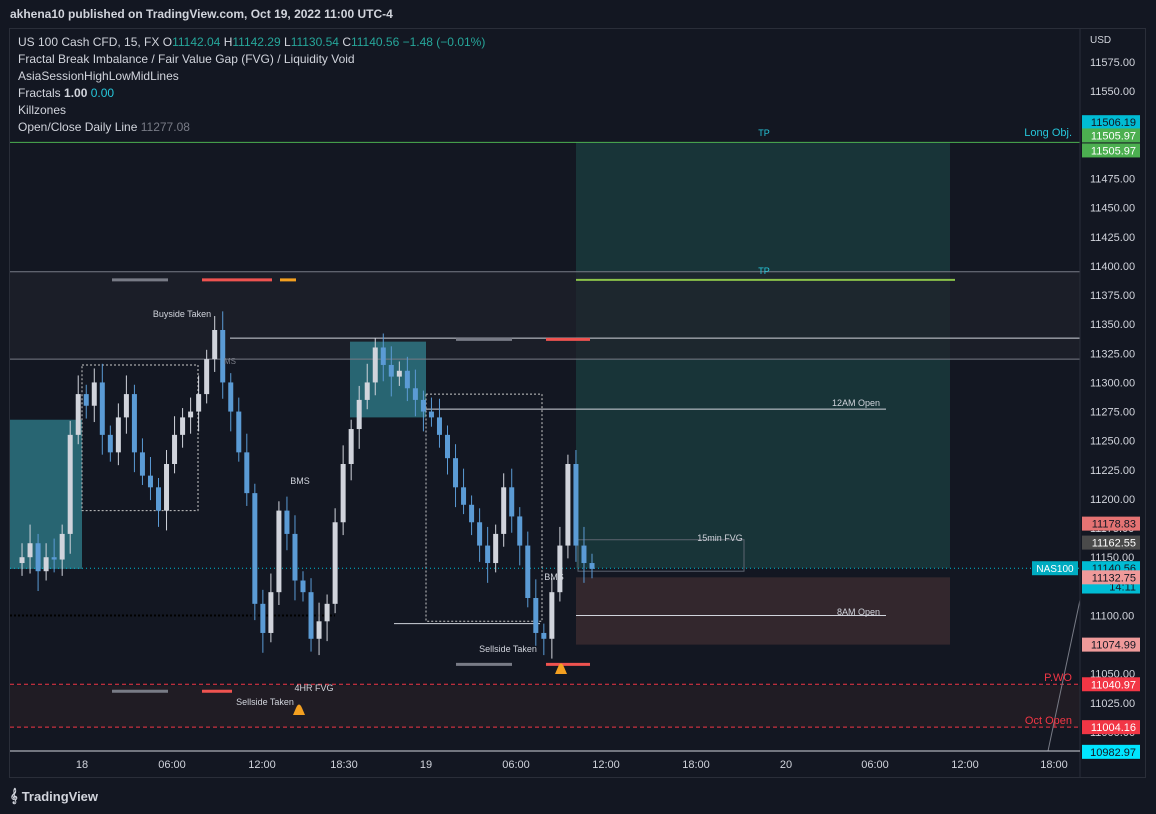 The height and width of the screenshot is (814, 1156). What do you see at coordinates (1113, 728) in the screenshot?
I see `price-tag-label: 11004.16` at bounding box center [1113, 728].